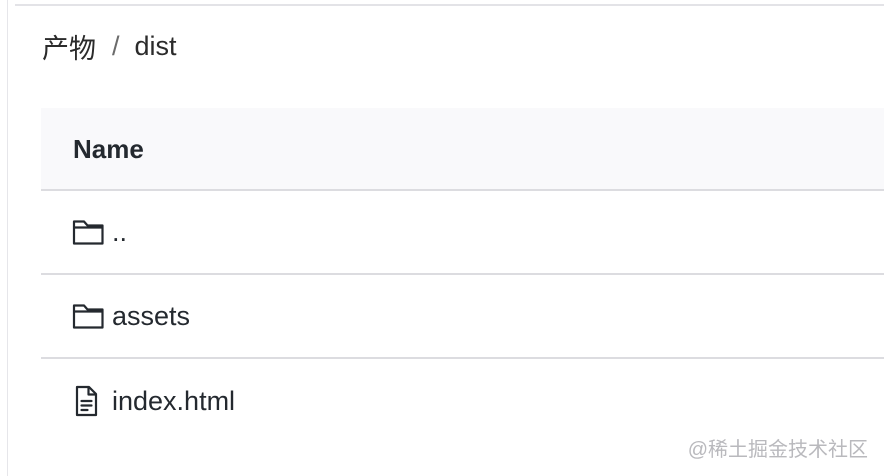  Describe the element at coordinates (155, 45) in the screenshot. I see `breadcrumb-item-current: dist` at that location.